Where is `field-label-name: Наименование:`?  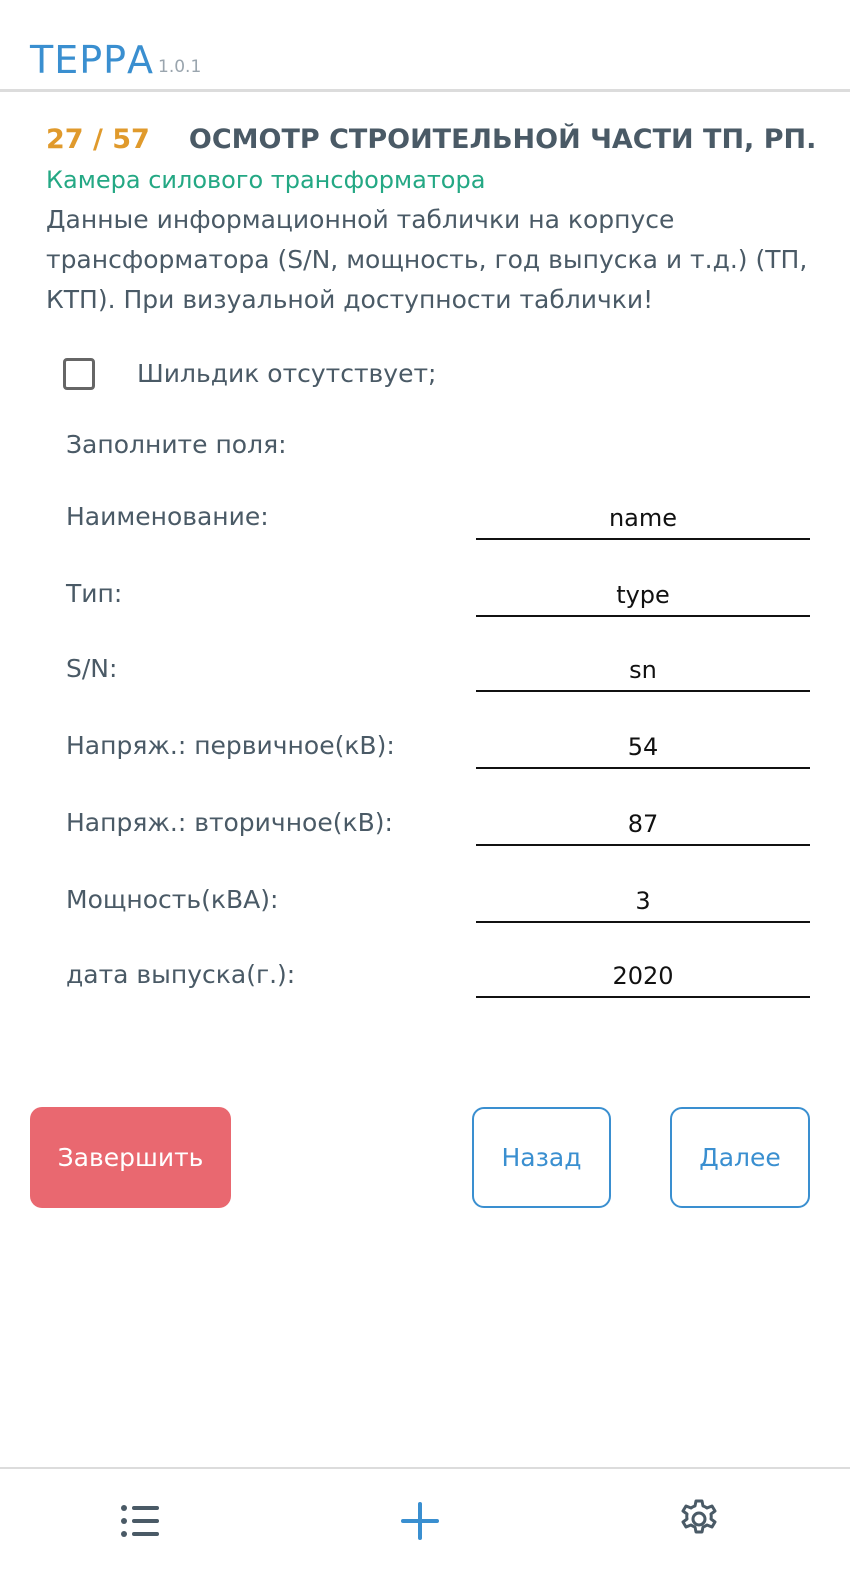 field-label-name: Наименование: is located at coordinates (167, 516).